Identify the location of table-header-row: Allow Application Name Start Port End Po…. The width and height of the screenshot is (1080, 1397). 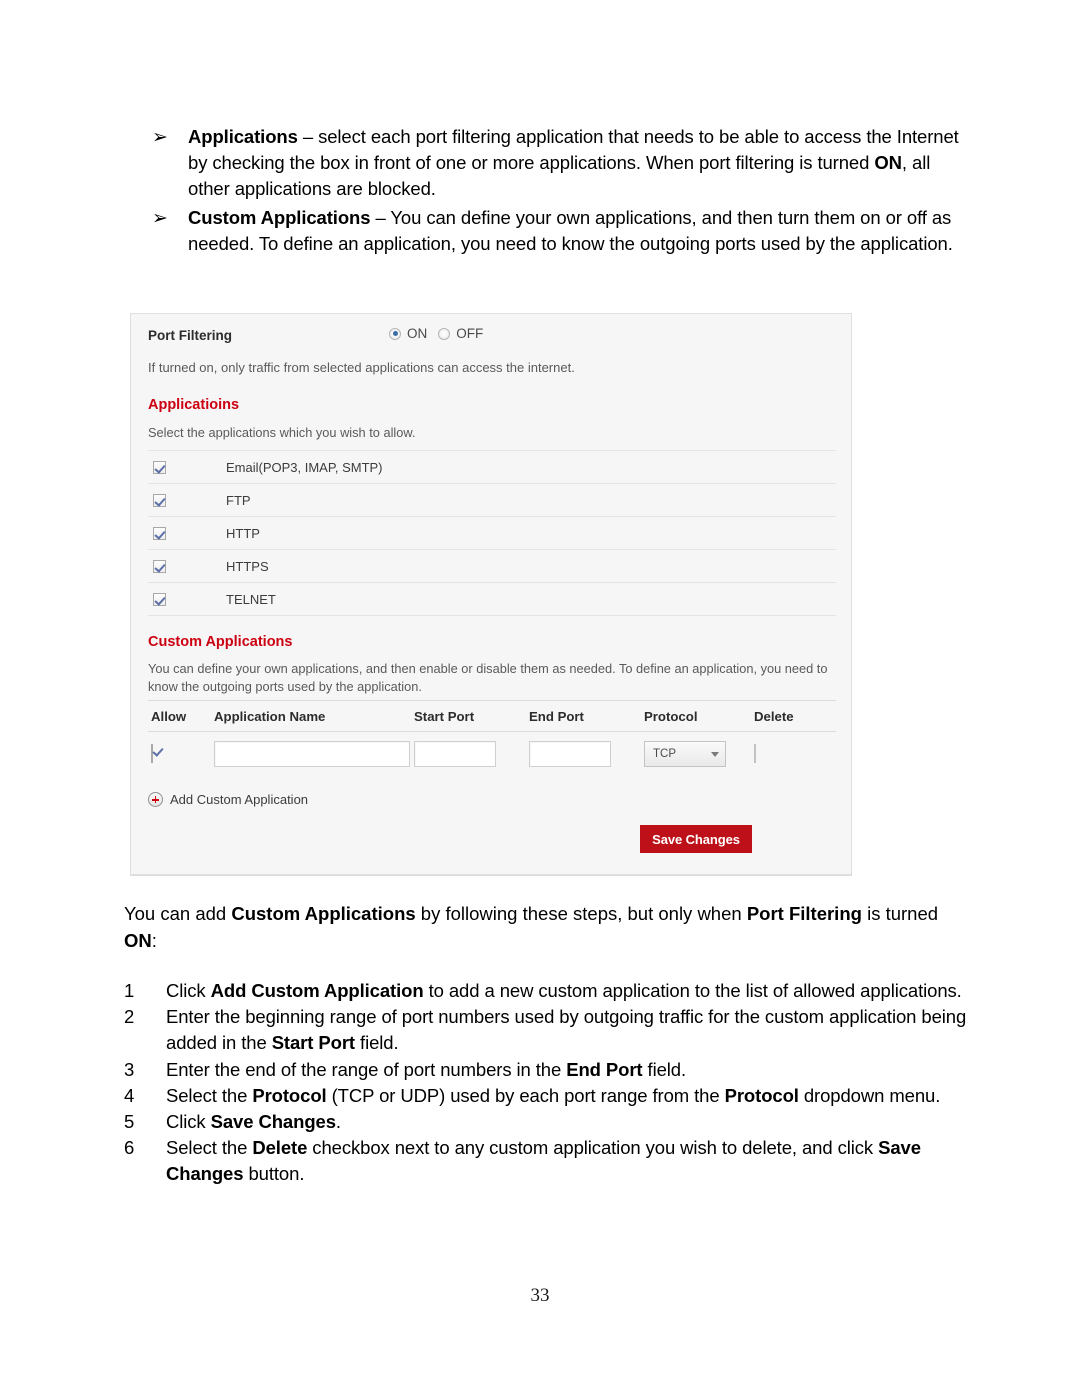
(492, 716).